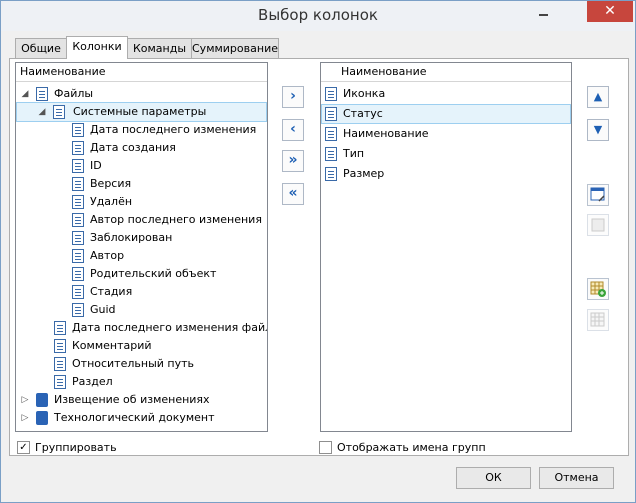  What do you see at coordinates (41, 48) in the screenshot?
I see `tab-general: Общие` at bounding box center [41, 48].